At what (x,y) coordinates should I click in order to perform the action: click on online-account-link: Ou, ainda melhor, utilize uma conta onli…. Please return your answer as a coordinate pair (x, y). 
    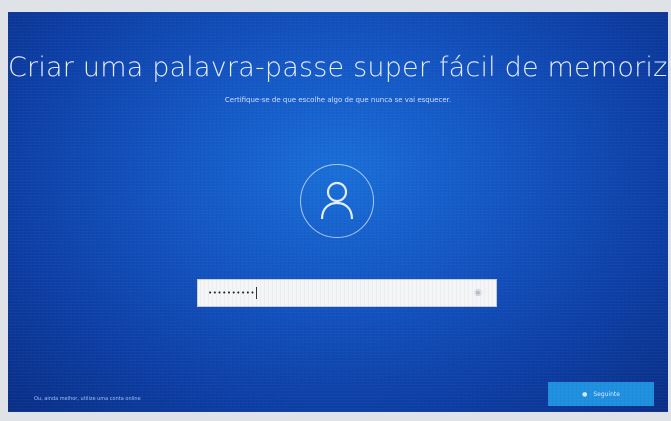
    Looking at the image, I should click on (87, 399).